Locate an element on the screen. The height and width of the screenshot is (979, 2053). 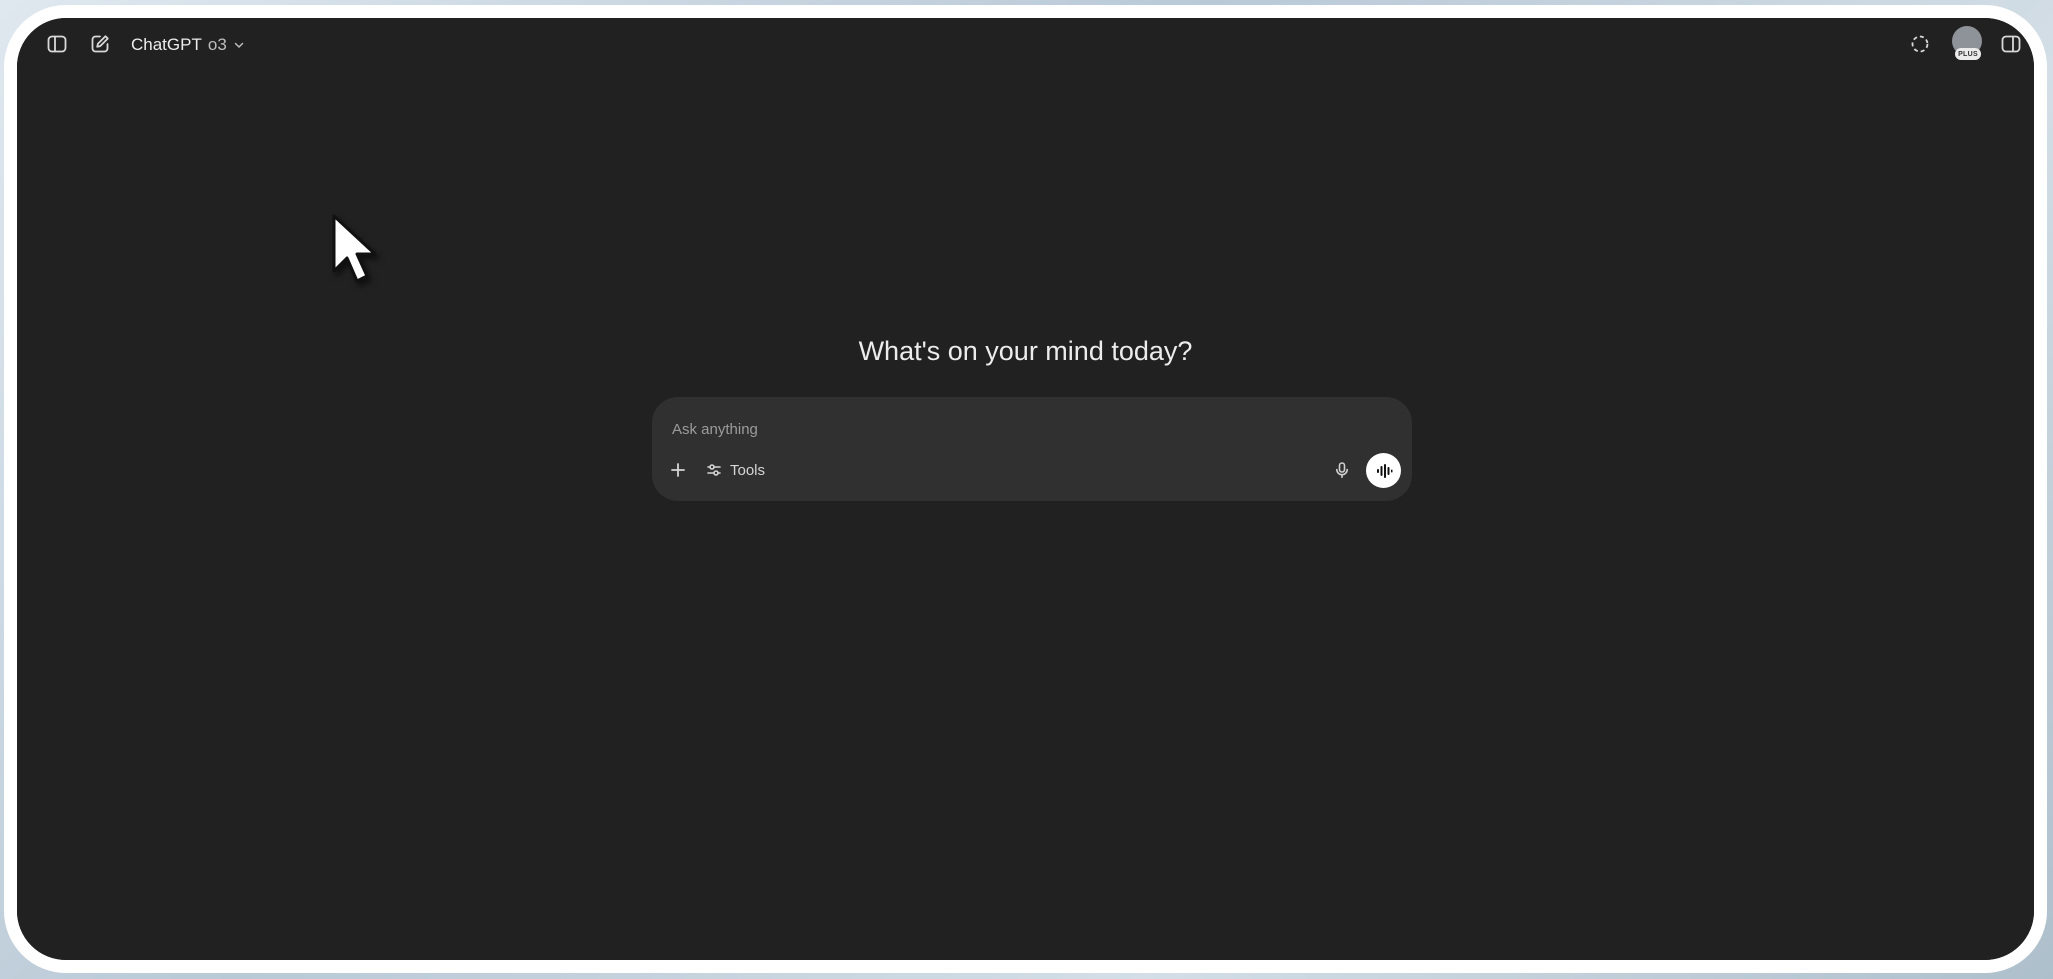
voice-waveform-icon is located at coordinates (1384, 470).